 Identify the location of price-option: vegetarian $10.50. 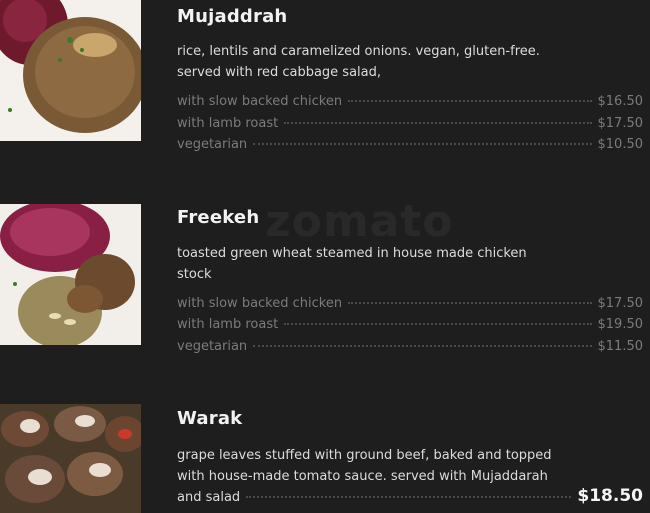
(410, 147).